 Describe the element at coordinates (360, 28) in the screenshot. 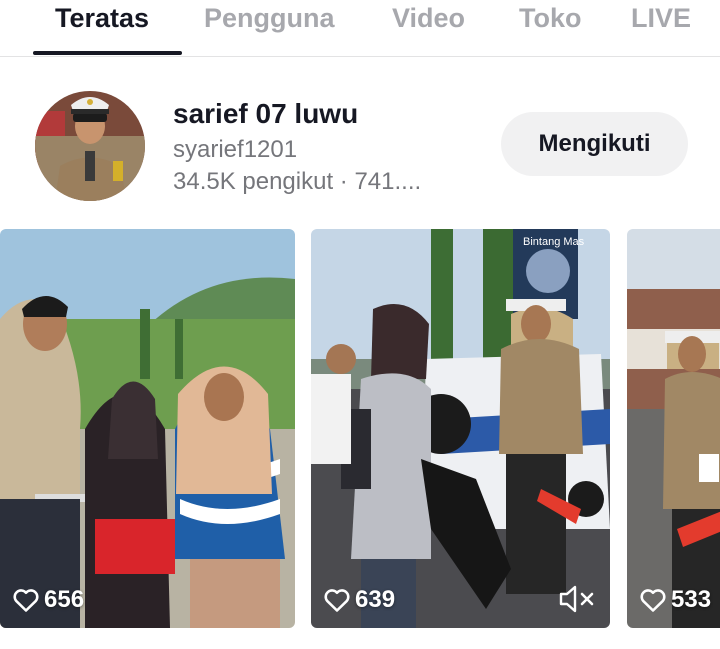

I see `search-tabs: Teratas Pengguna Video Toko LIVE` at that location.